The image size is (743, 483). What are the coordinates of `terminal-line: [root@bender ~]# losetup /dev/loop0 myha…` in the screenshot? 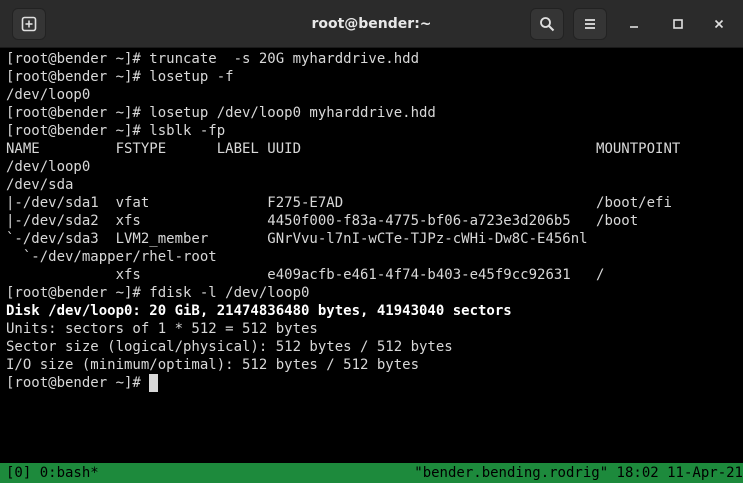 It's located at (221, 113).